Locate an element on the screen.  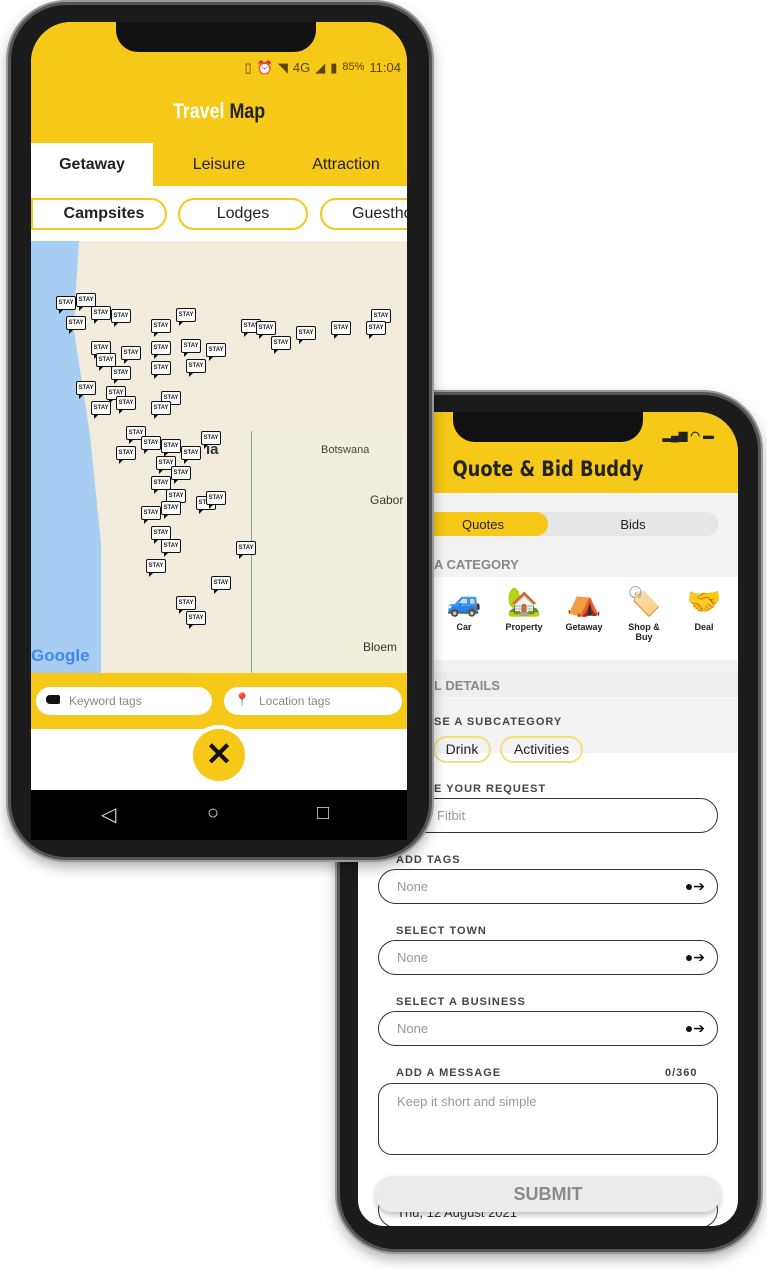
category-deal: 🤝 Deal is located at coordinates (704, 607).